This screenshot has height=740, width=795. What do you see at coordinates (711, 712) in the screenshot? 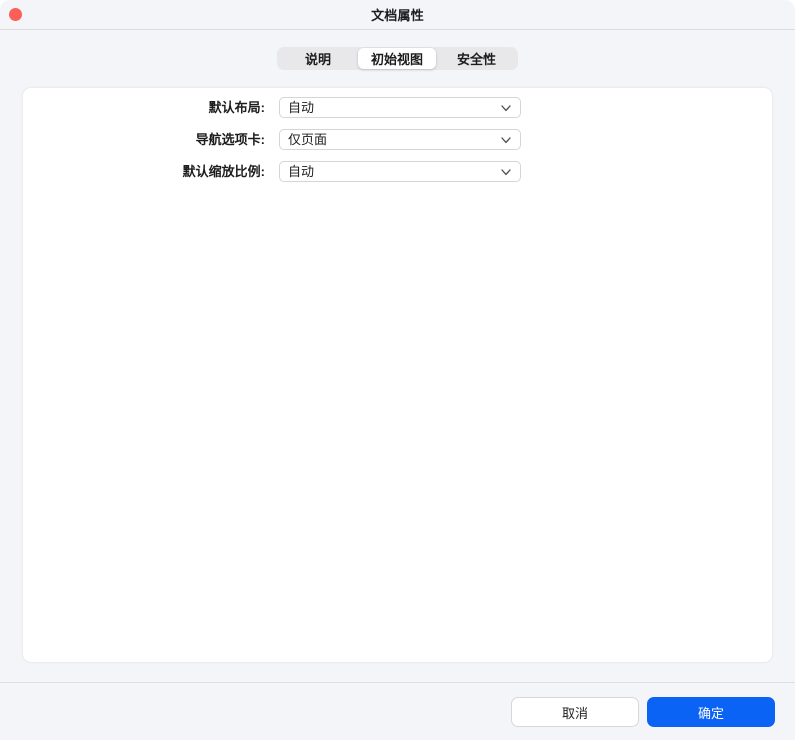
I see `ok-button: 确定` at bounding box center [711, 712].